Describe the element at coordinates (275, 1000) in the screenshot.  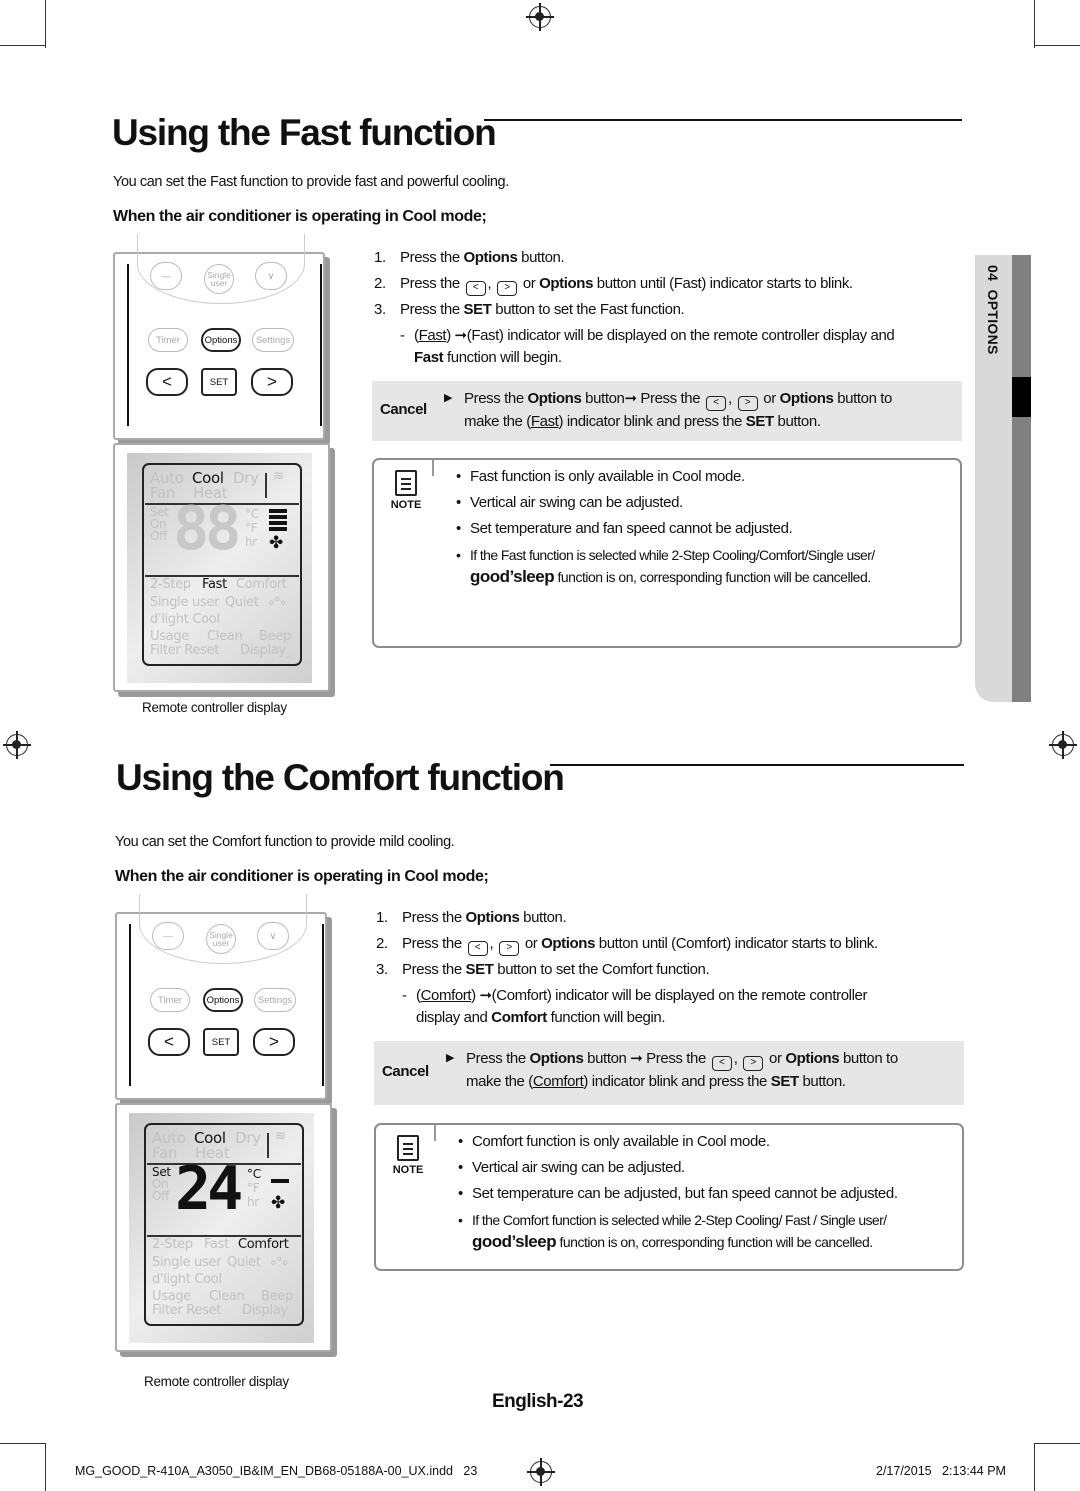
I see `settings-button: Settings` at that location.